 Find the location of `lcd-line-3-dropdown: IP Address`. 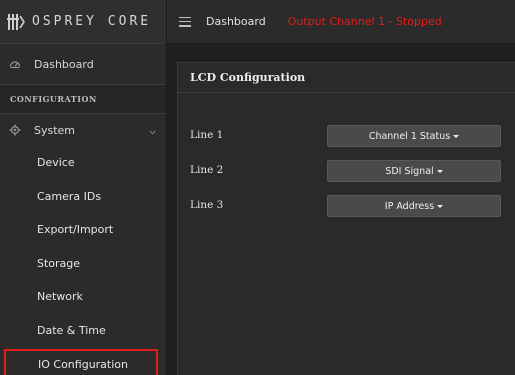

lcd-line-3-dropdown: IP Address is located at coordinates (414, 206).